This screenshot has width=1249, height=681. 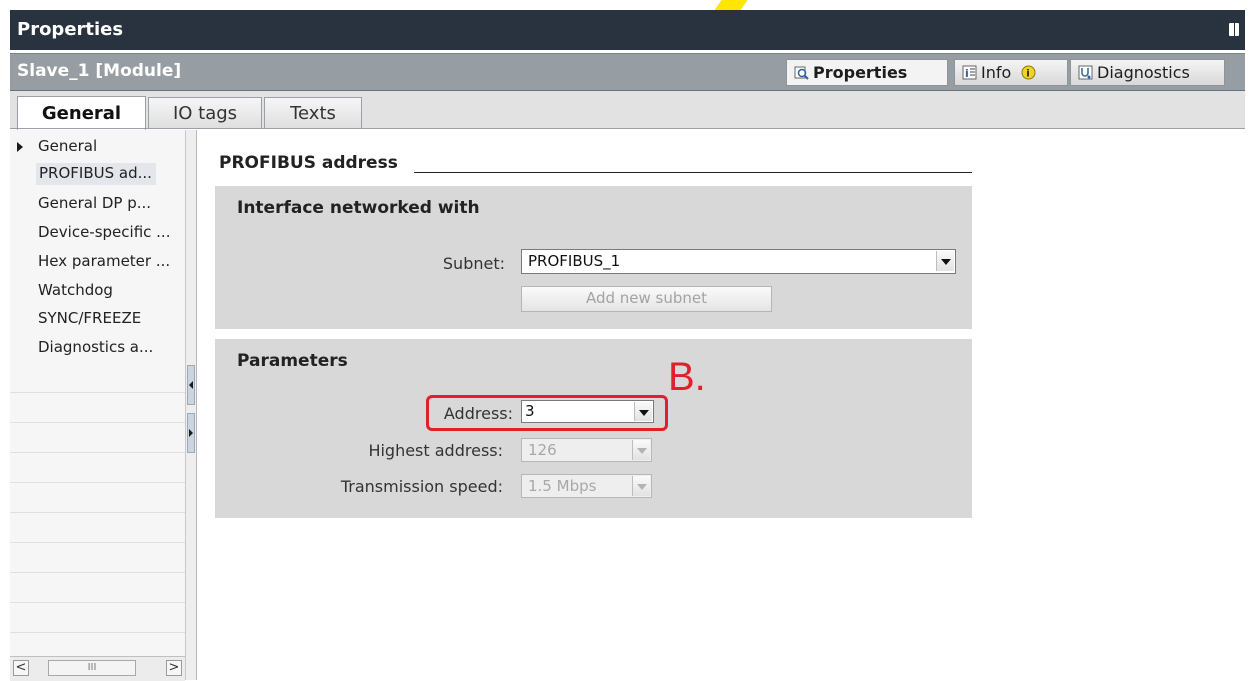 What do you see at coordinates (693, 172) in the screenshot?
I see `section-title-rule` at bounding box center [693, 172].